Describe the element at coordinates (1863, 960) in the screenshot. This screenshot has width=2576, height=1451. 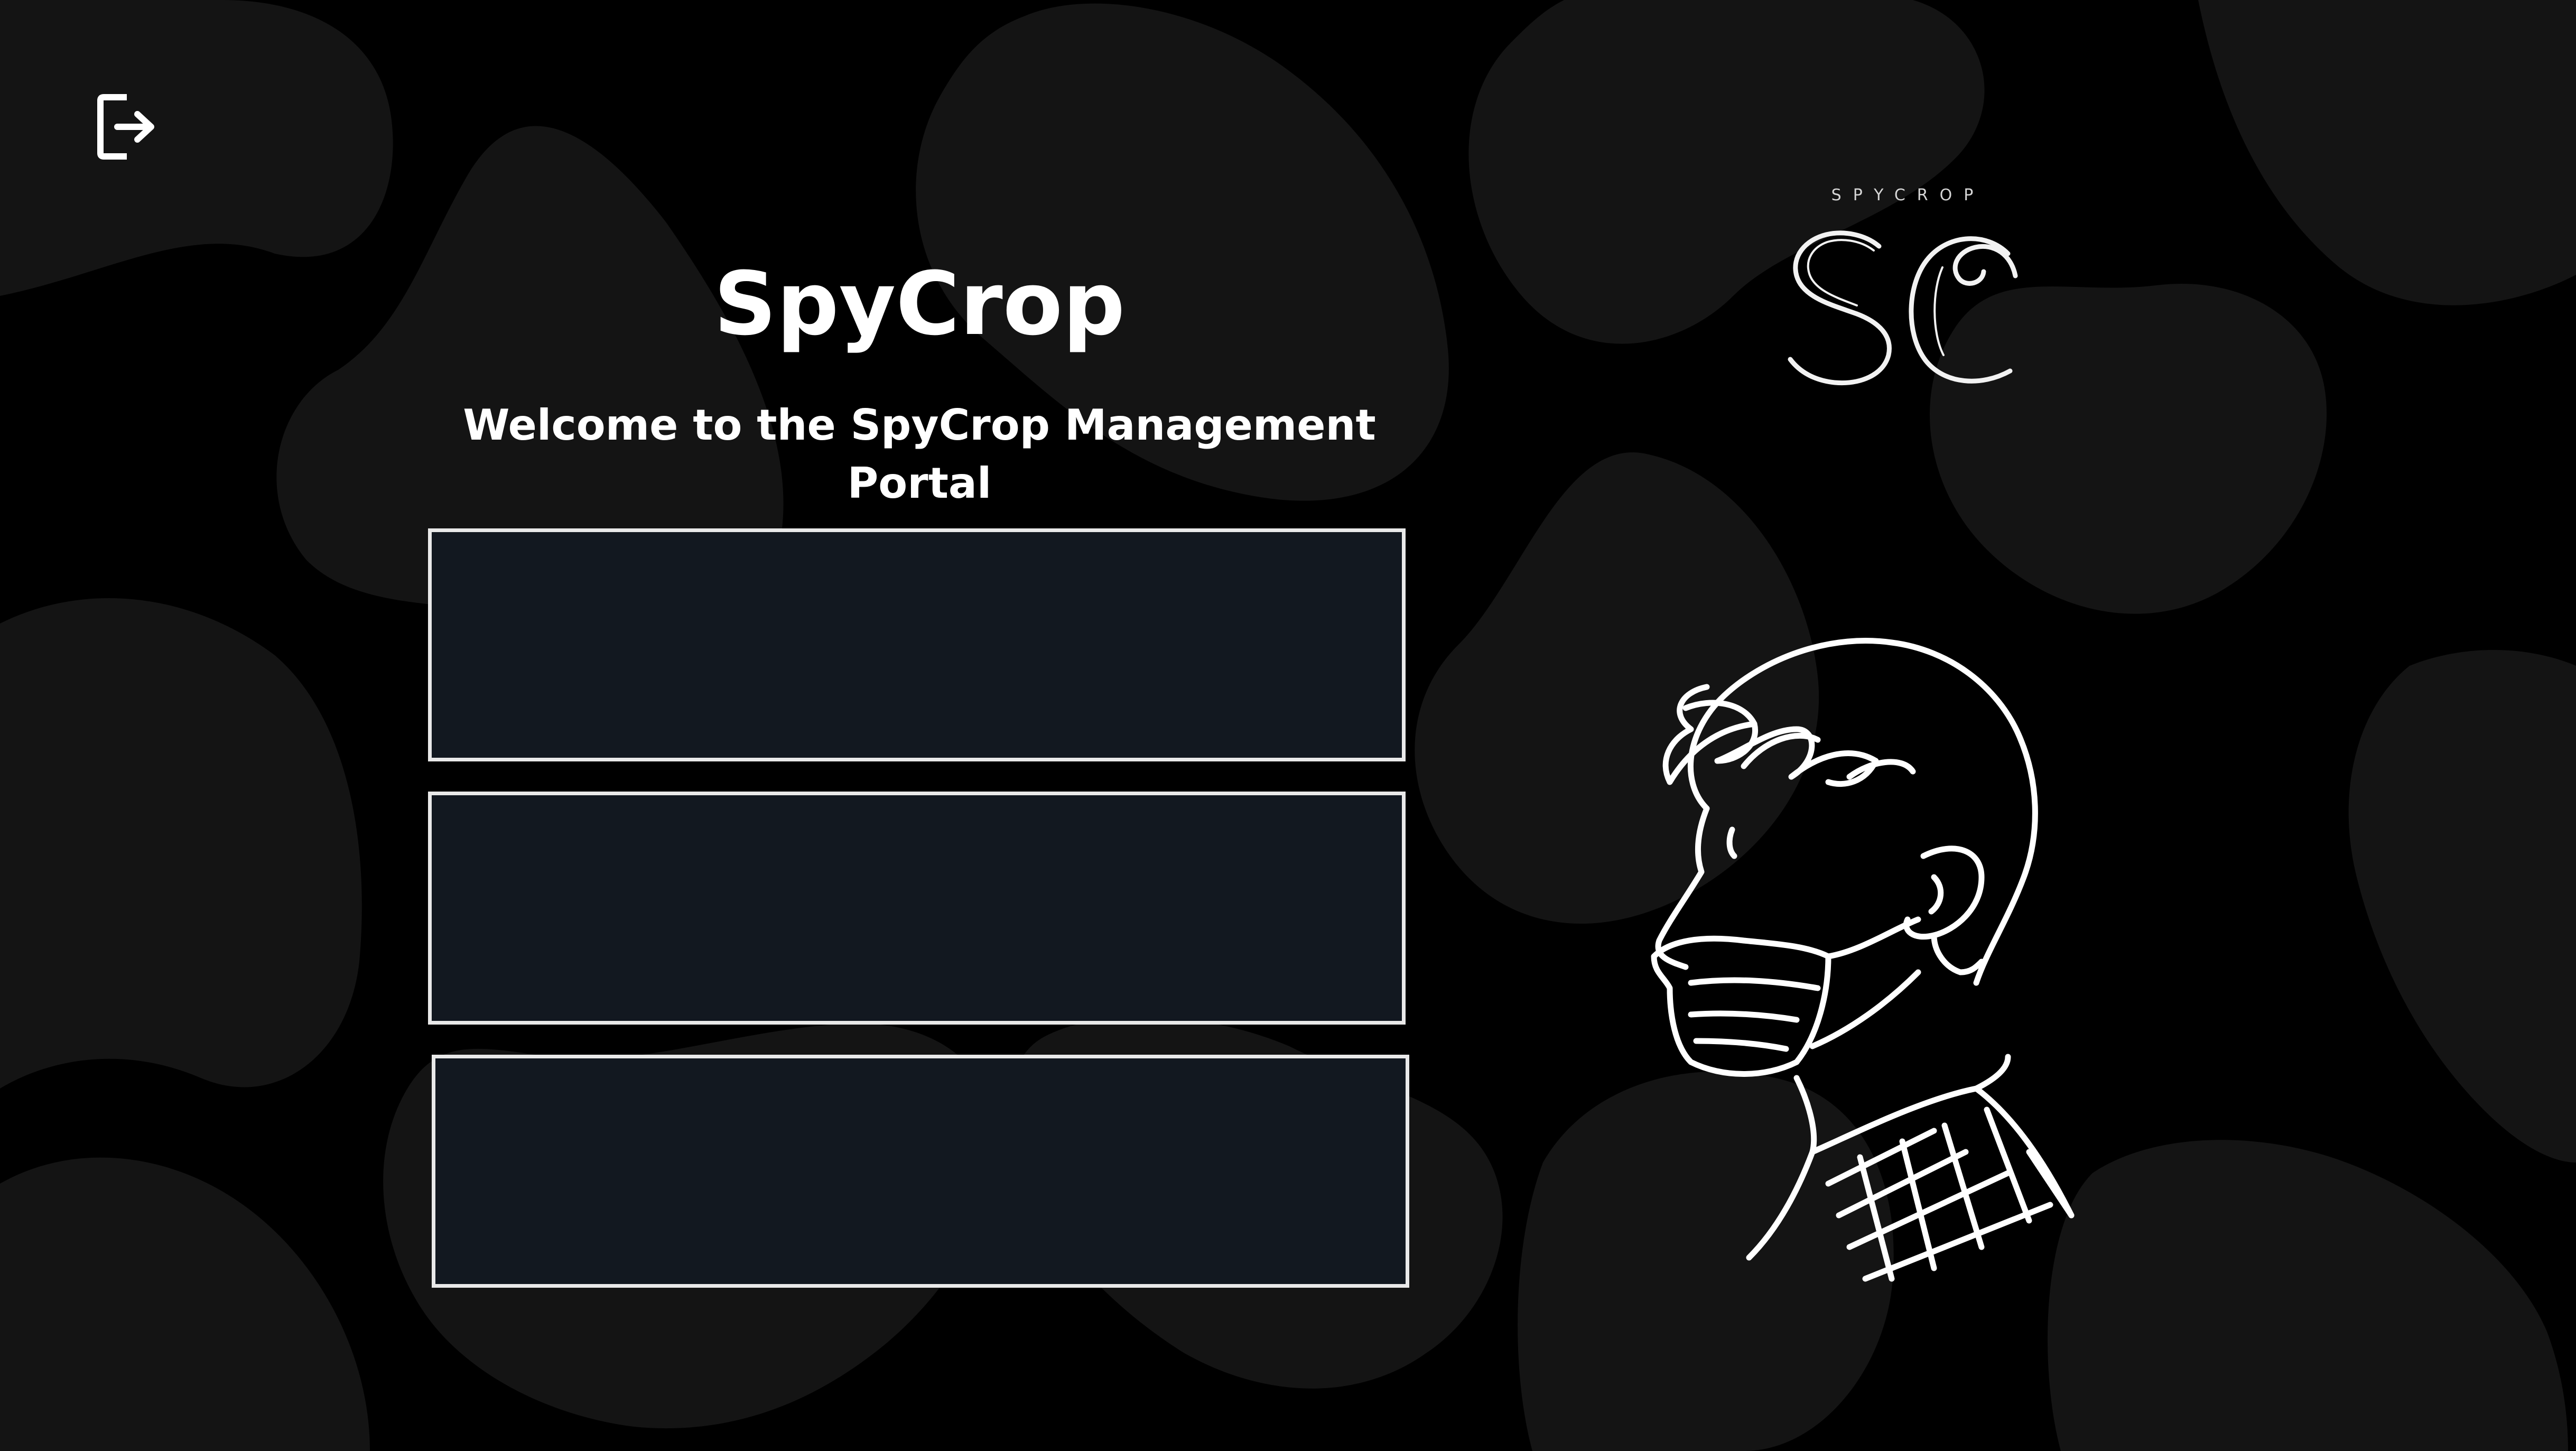
I see `masked-person-illustration` at that location.